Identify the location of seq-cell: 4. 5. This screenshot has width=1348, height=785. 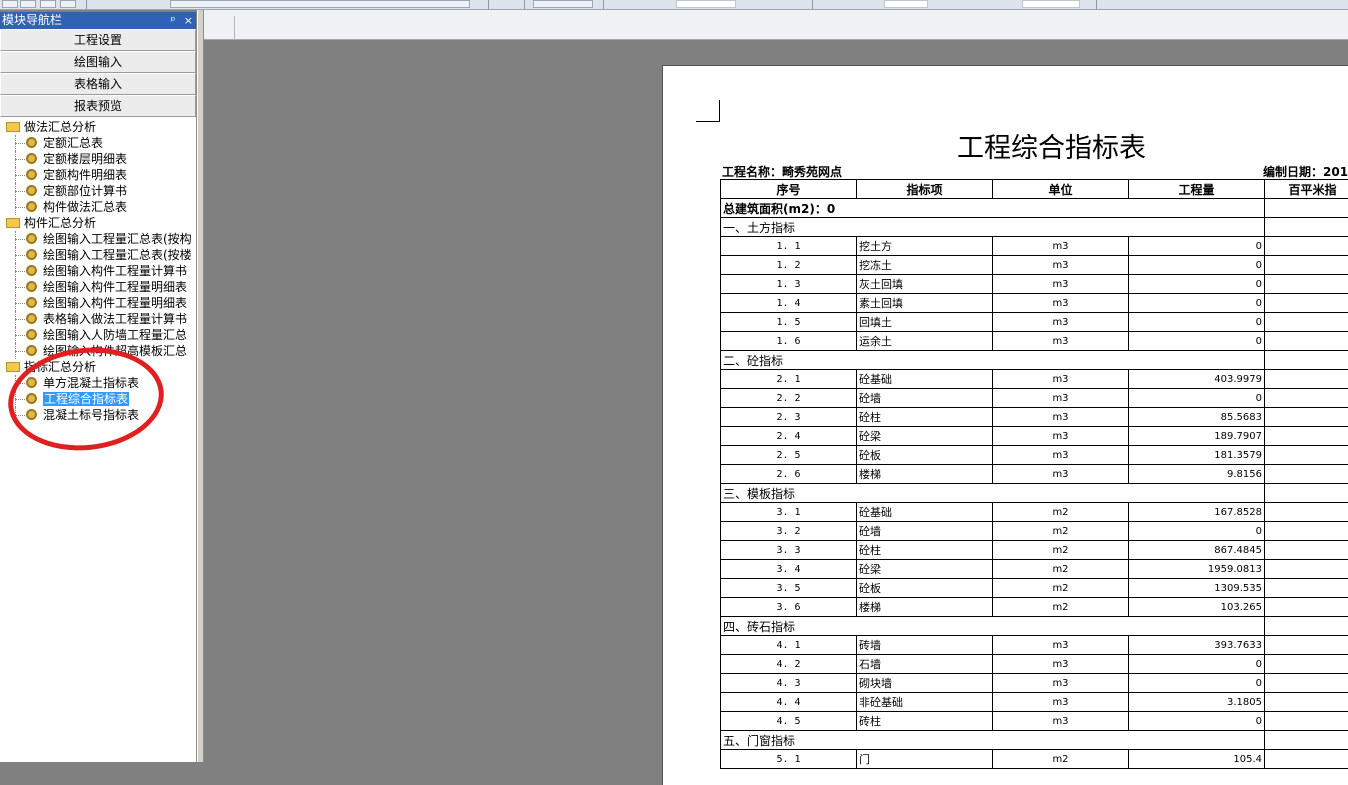
(789, 721).